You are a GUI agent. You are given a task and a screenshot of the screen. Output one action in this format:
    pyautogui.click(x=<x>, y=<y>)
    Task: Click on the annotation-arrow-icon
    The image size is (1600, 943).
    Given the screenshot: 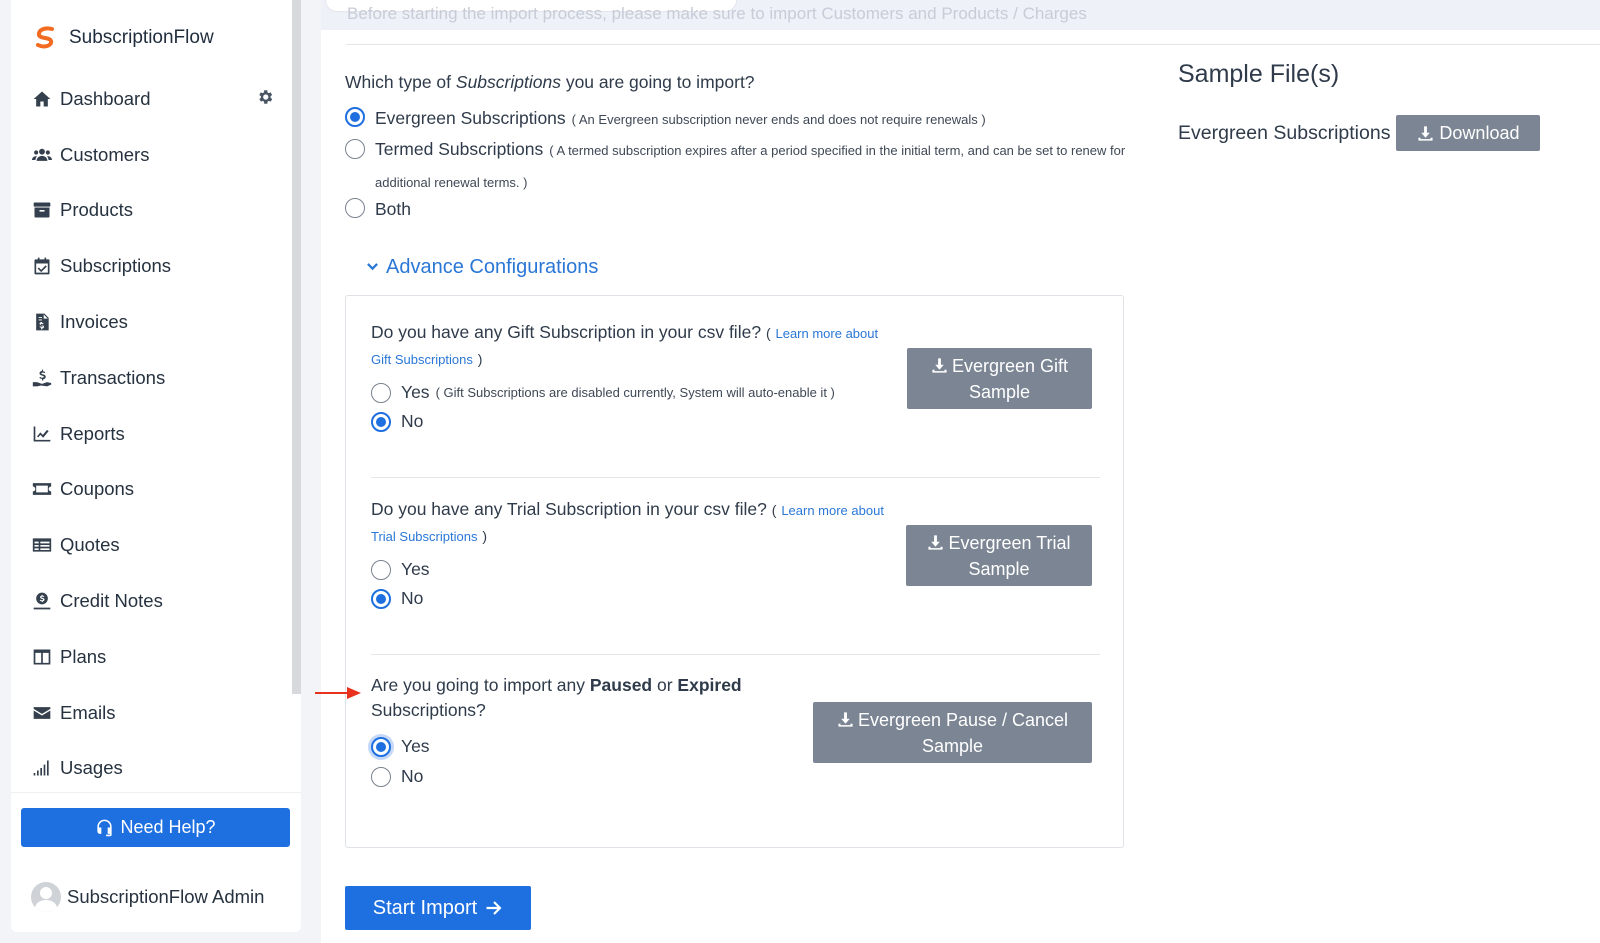 What is the action you would take?
    pyautogui.click(x=338, y=693)
    